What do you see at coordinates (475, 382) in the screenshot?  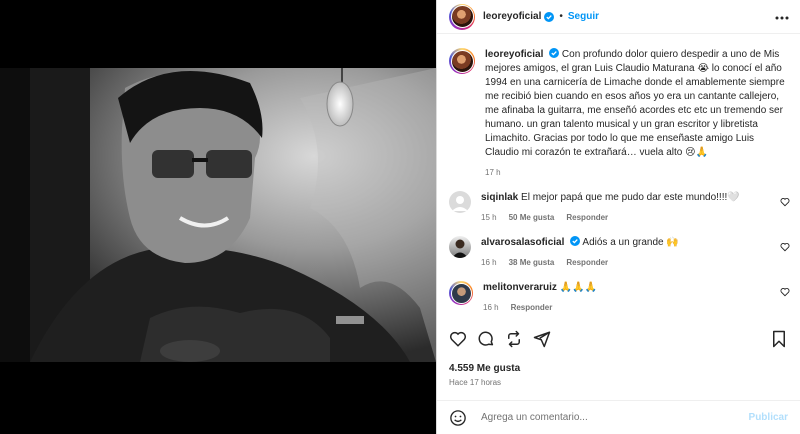 I see `post-time: Hace 17 horas` at bounding box center [475, 382].